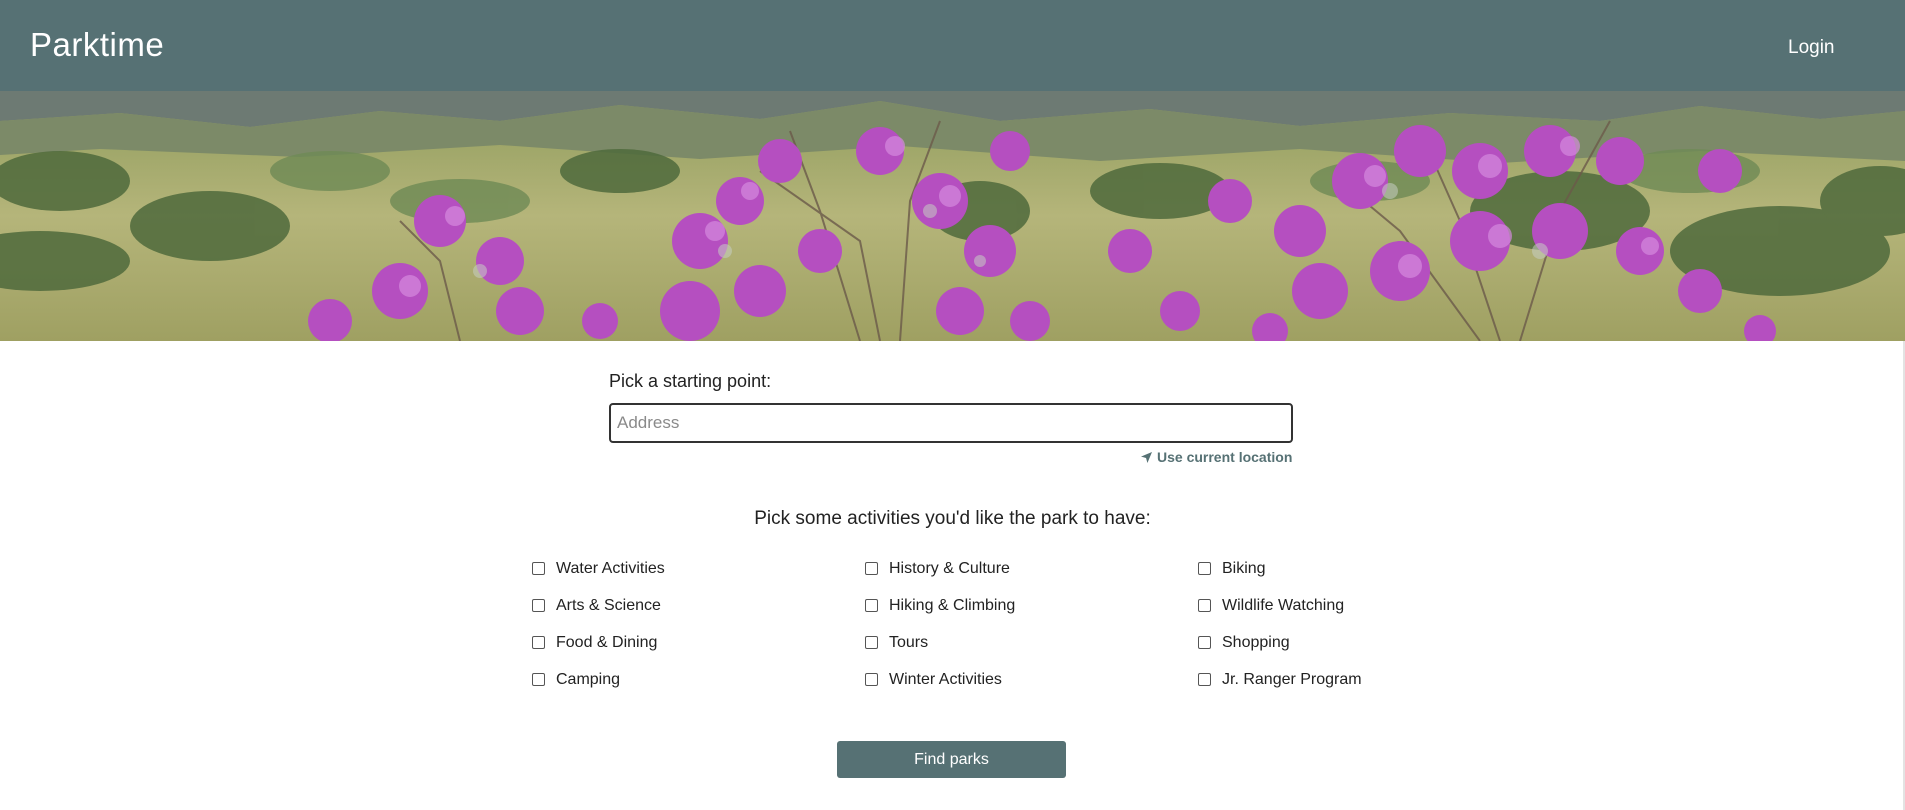 The image size is (1905, 810). I want to click on activity-water-activities: Water Activities, so click(598, 569).